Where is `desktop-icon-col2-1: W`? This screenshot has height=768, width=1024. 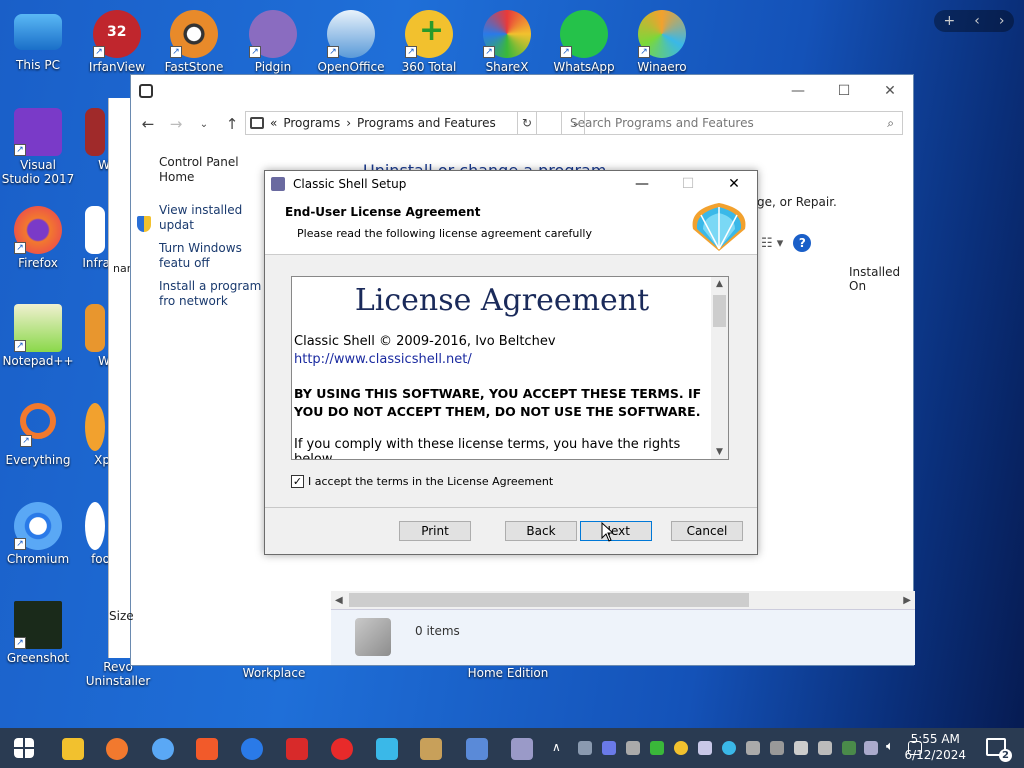
desktop-icon-col2-1: W is located at coordinates (95, 140).